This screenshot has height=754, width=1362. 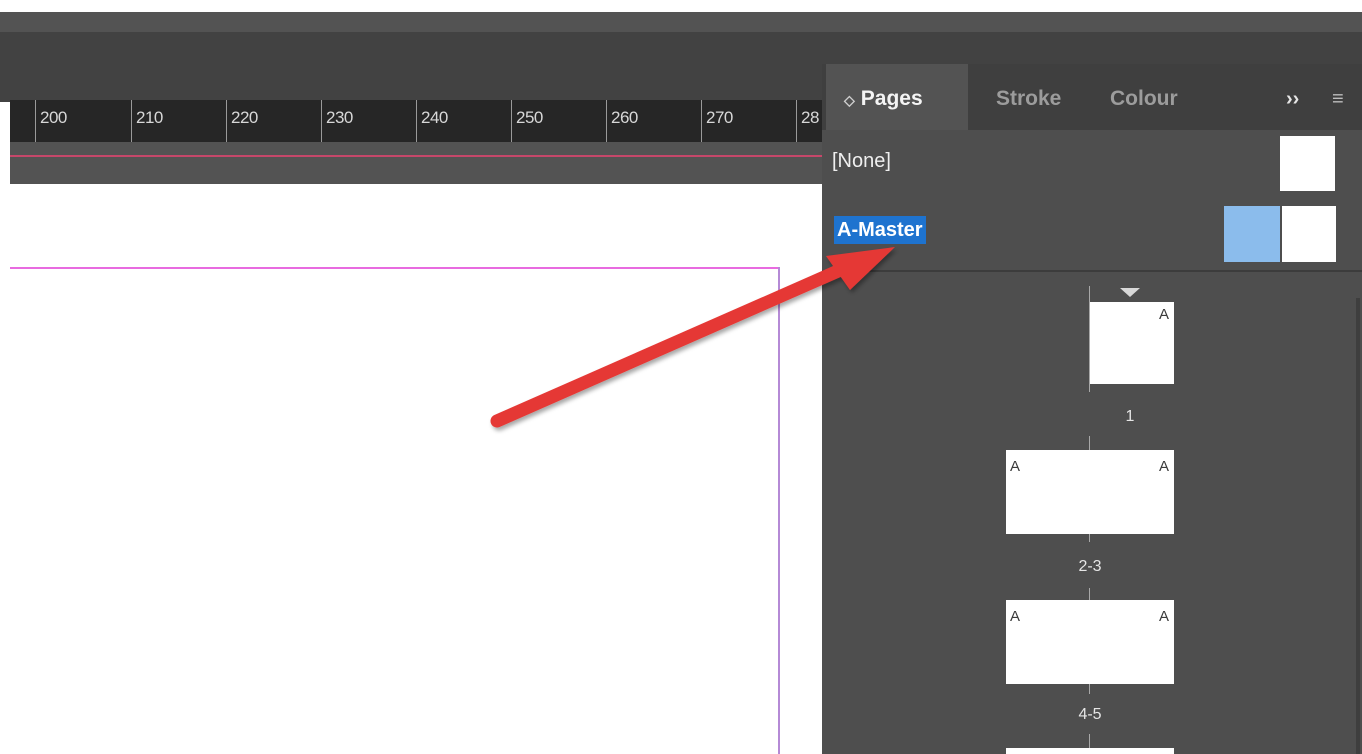 What do you see at coordinates (149, 117) in the screenshot?
I see `ruler-label: 210` at bounding box center [149, 117].